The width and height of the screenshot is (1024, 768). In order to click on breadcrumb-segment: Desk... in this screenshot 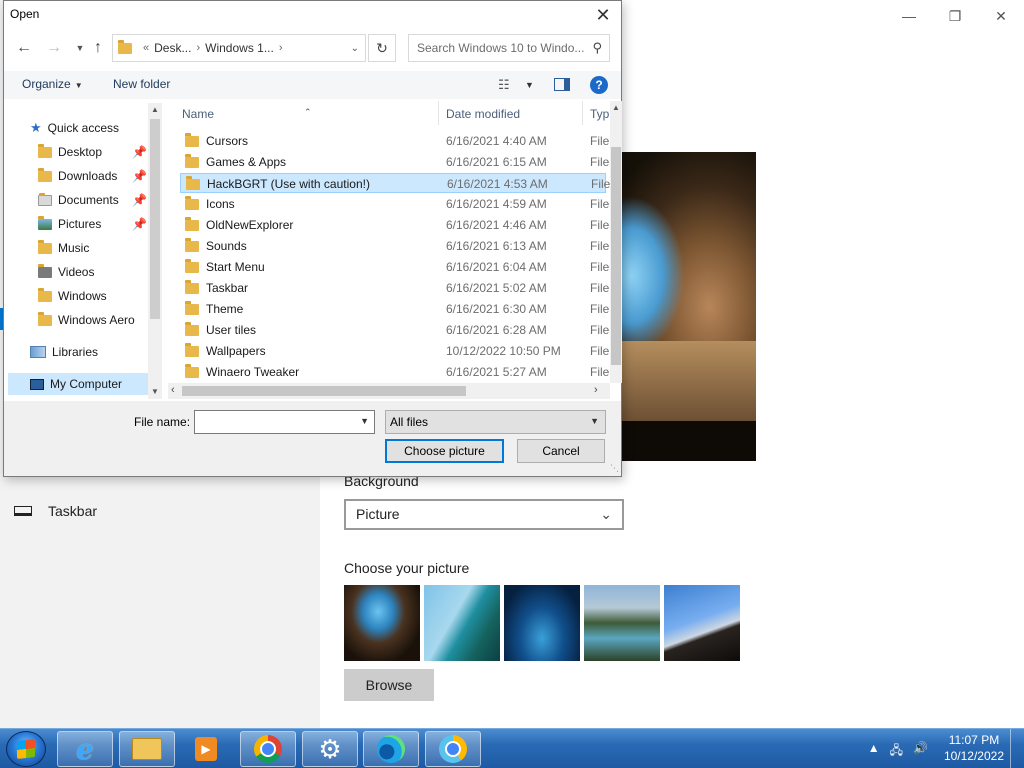, I will do `click(172, 48)`.